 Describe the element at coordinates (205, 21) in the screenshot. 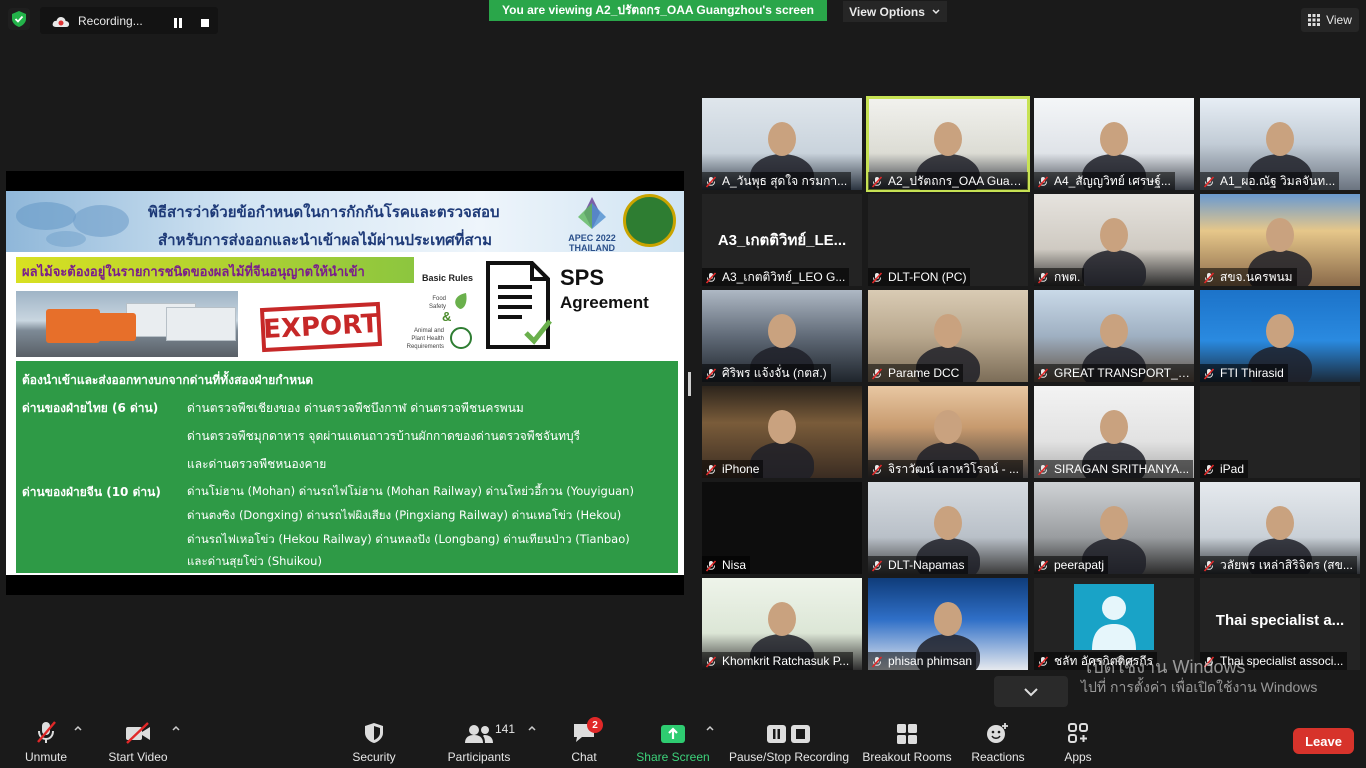

I see `stop-recording-icon` at that location.